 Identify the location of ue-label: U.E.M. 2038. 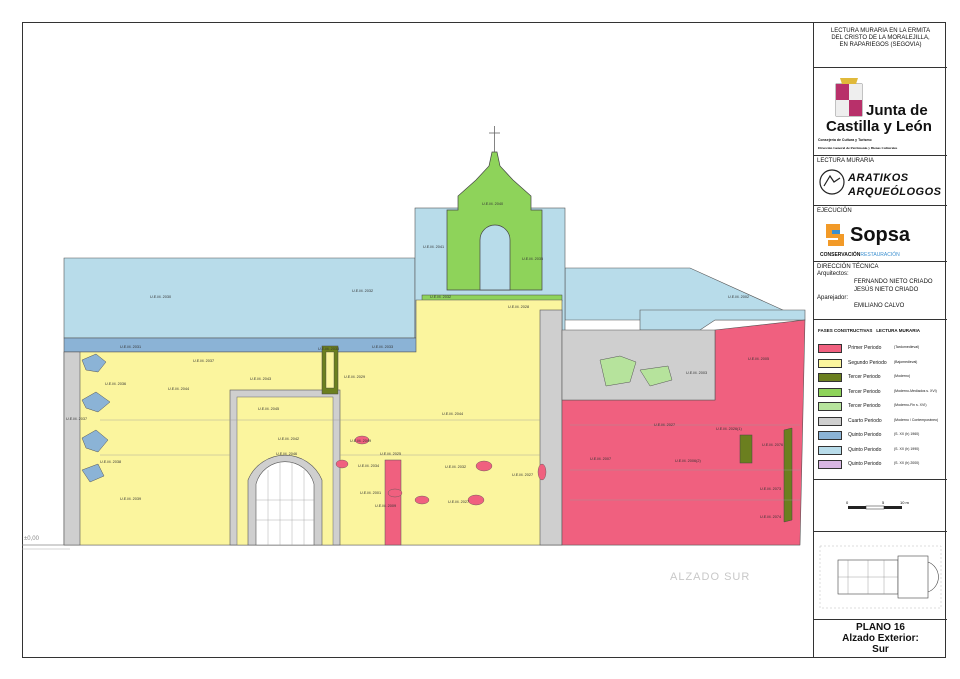
(110, 462).